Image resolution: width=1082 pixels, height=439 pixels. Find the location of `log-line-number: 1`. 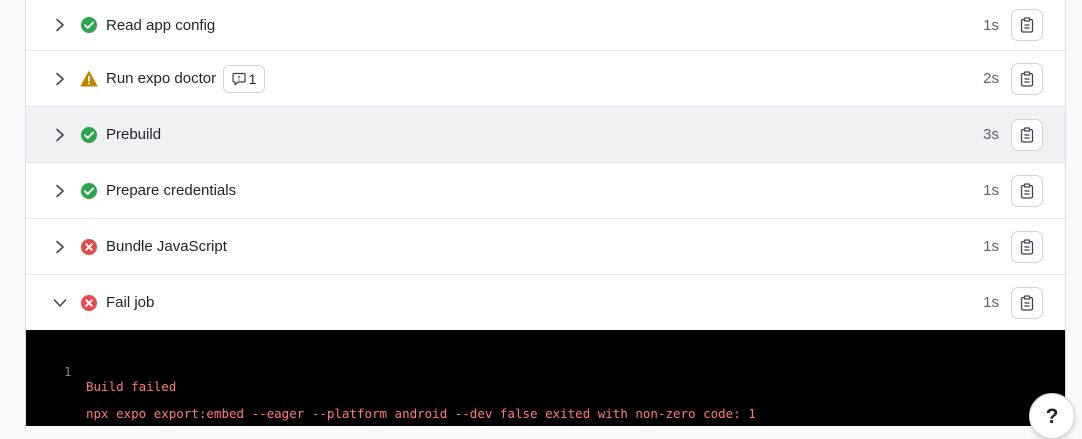

log-line-number: 1 is located at coordinates (68, 371).